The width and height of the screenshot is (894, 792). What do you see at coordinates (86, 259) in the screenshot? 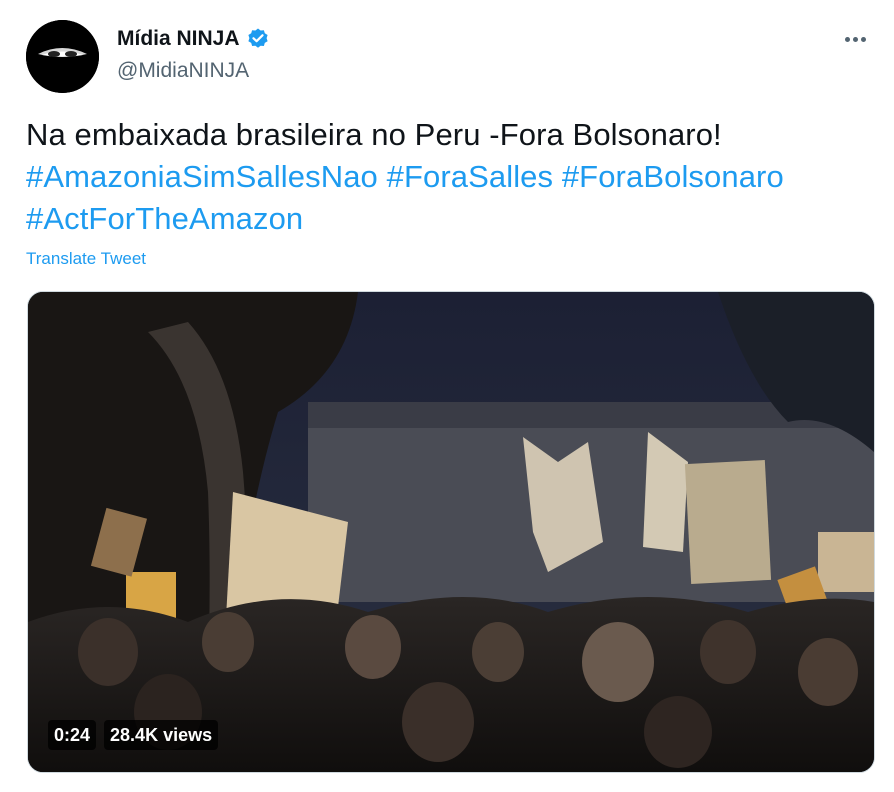
I see `translate-tweet-link: Translate Tweet` at bounding box center [86, 259].